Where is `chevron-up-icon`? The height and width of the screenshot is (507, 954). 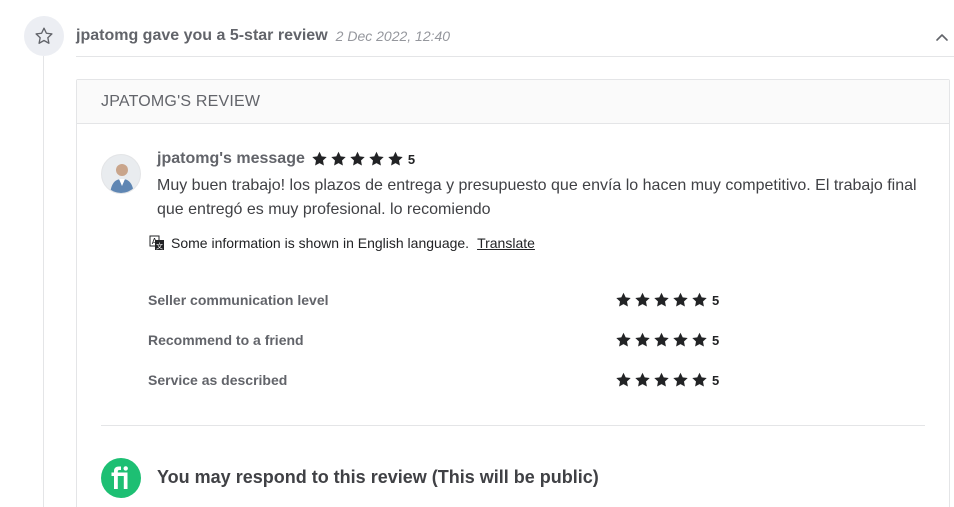 chevron-up-icon is located at coordinates (942, 37).